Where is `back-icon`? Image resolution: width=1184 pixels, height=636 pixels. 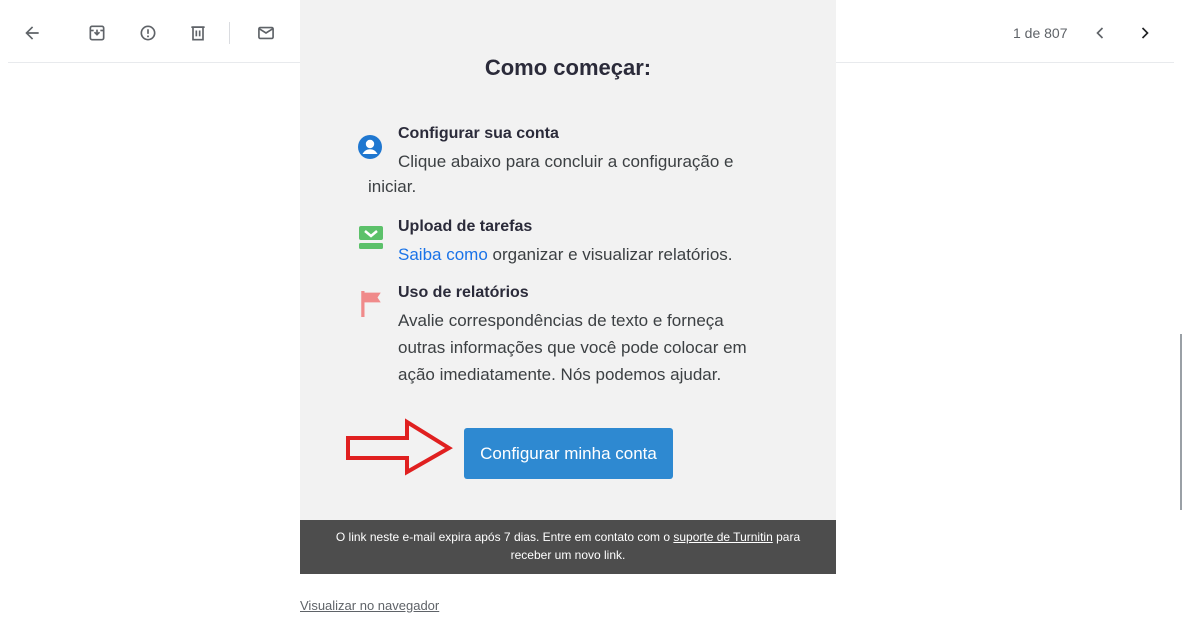 back-icon is located at coordinates (32, 33).